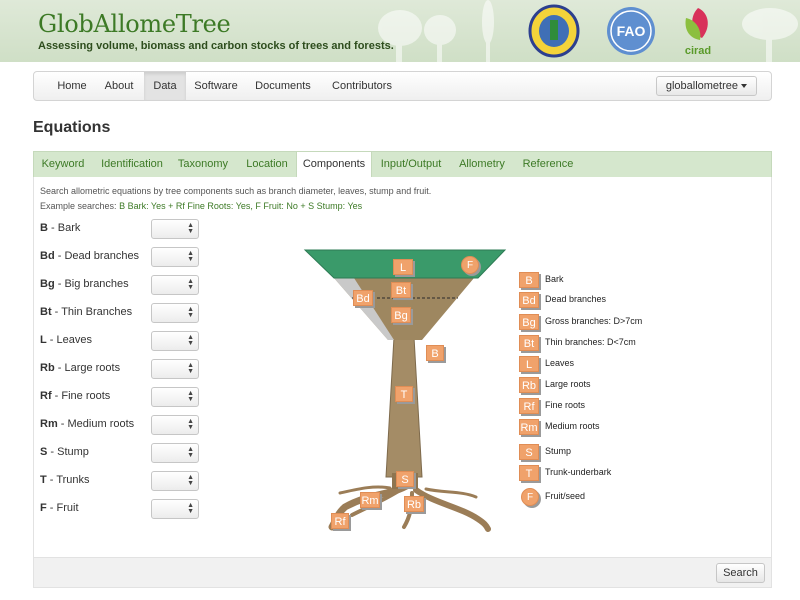 The height and width of the screenshot is (600, 800). Describe the element at coordinates (175, 229) in the screenshot. I see `bark-select: ▲ ▼` at that location.